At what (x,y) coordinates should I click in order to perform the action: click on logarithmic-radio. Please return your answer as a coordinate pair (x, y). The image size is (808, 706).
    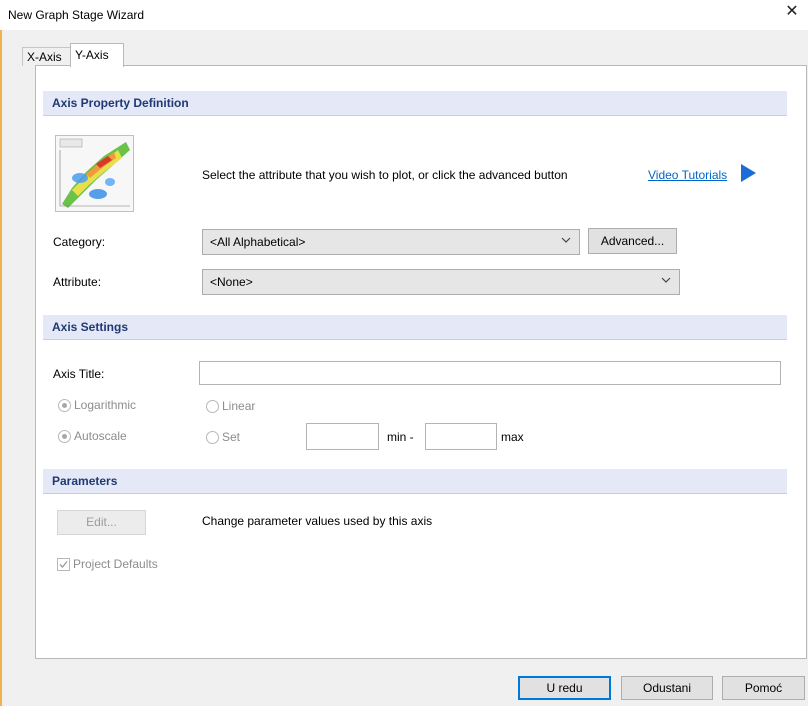
    Looking at the image, I should click on (64, 405).